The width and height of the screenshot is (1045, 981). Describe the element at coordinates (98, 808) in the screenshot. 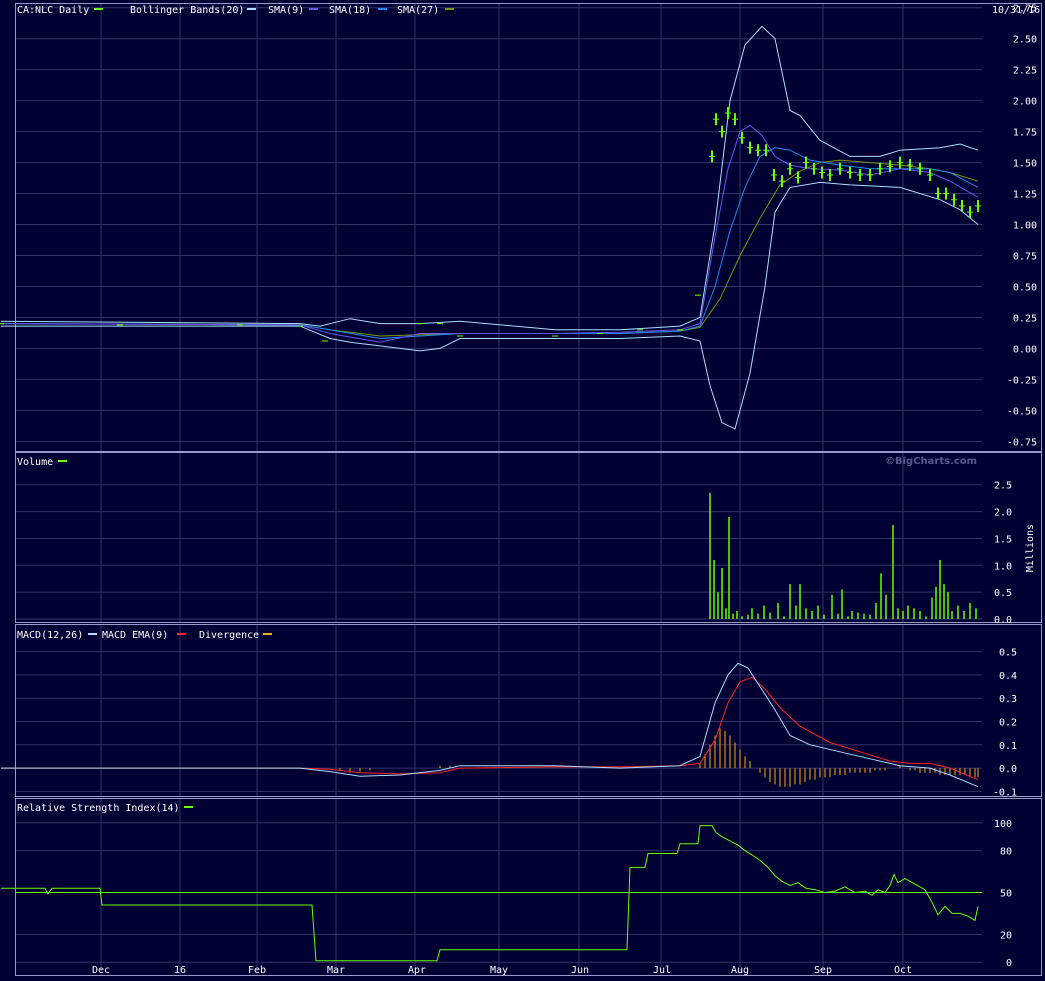

I see `rsi-label: Relative Strength Index(14)` at that location.